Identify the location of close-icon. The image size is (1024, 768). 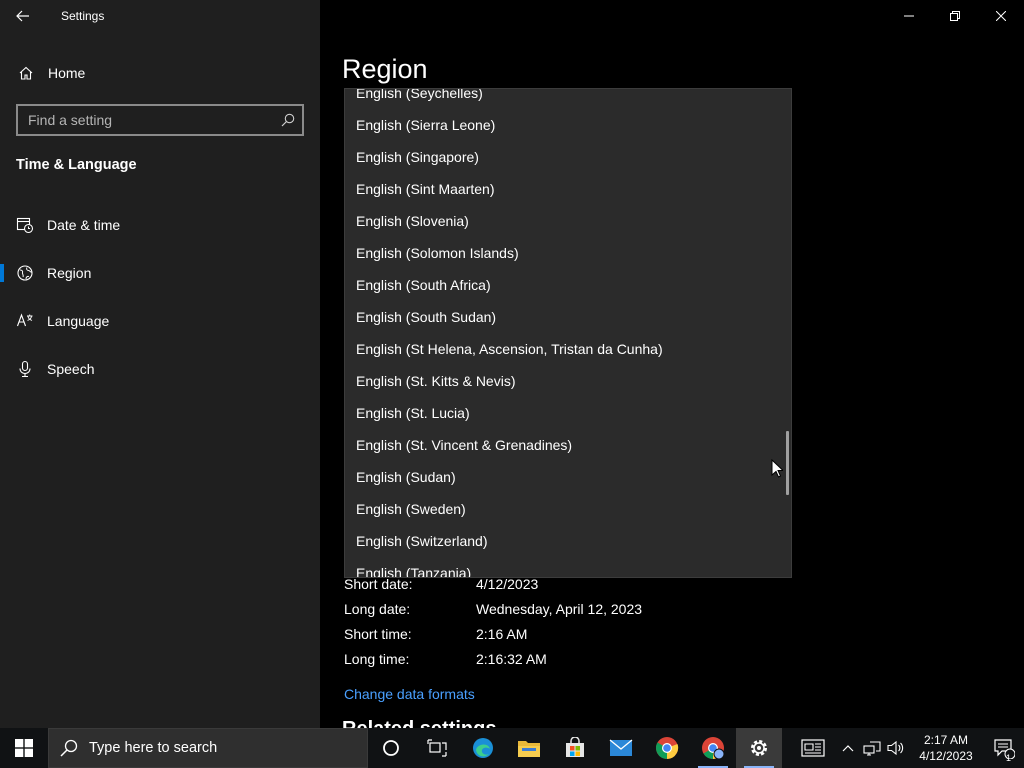
(1001, 16).